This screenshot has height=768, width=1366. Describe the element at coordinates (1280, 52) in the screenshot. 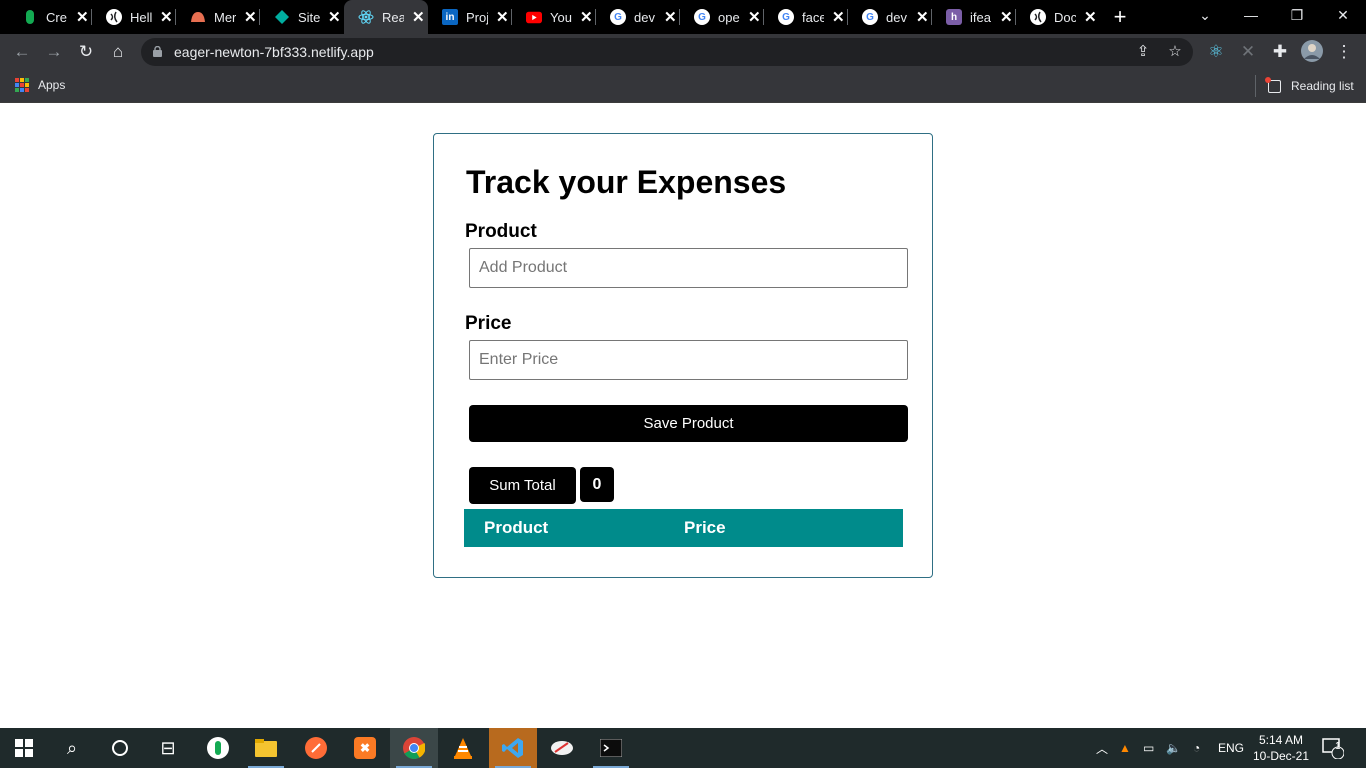

I see `extensions-puzzle-icon: ✚` at that location.